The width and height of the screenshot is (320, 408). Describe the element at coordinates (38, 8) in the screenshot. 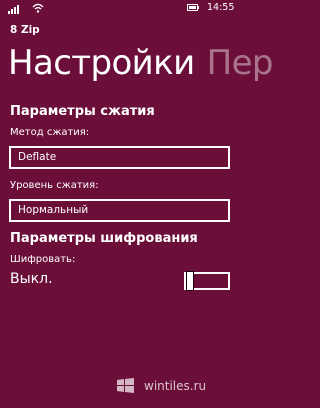

I see `wifi-icon` at that location.